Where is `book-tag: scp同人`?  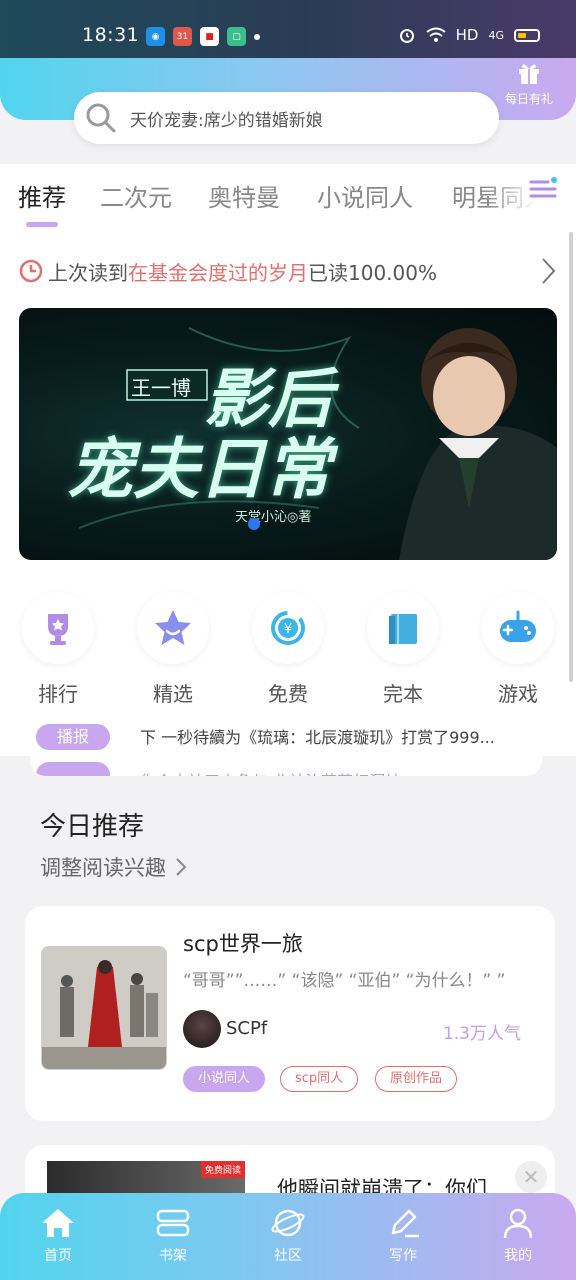
book-tag: scp同人 is located at coordinates (319, 1079).